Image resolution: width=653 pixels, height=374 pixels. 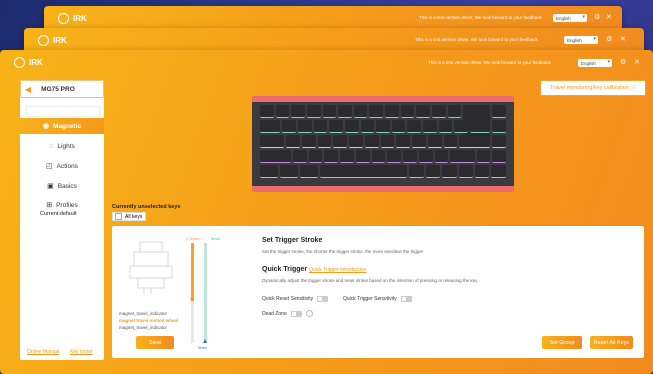 I want to click on quick-trigger-intro-link: Quick Trigger Introduction, so click(x=337, y=270).